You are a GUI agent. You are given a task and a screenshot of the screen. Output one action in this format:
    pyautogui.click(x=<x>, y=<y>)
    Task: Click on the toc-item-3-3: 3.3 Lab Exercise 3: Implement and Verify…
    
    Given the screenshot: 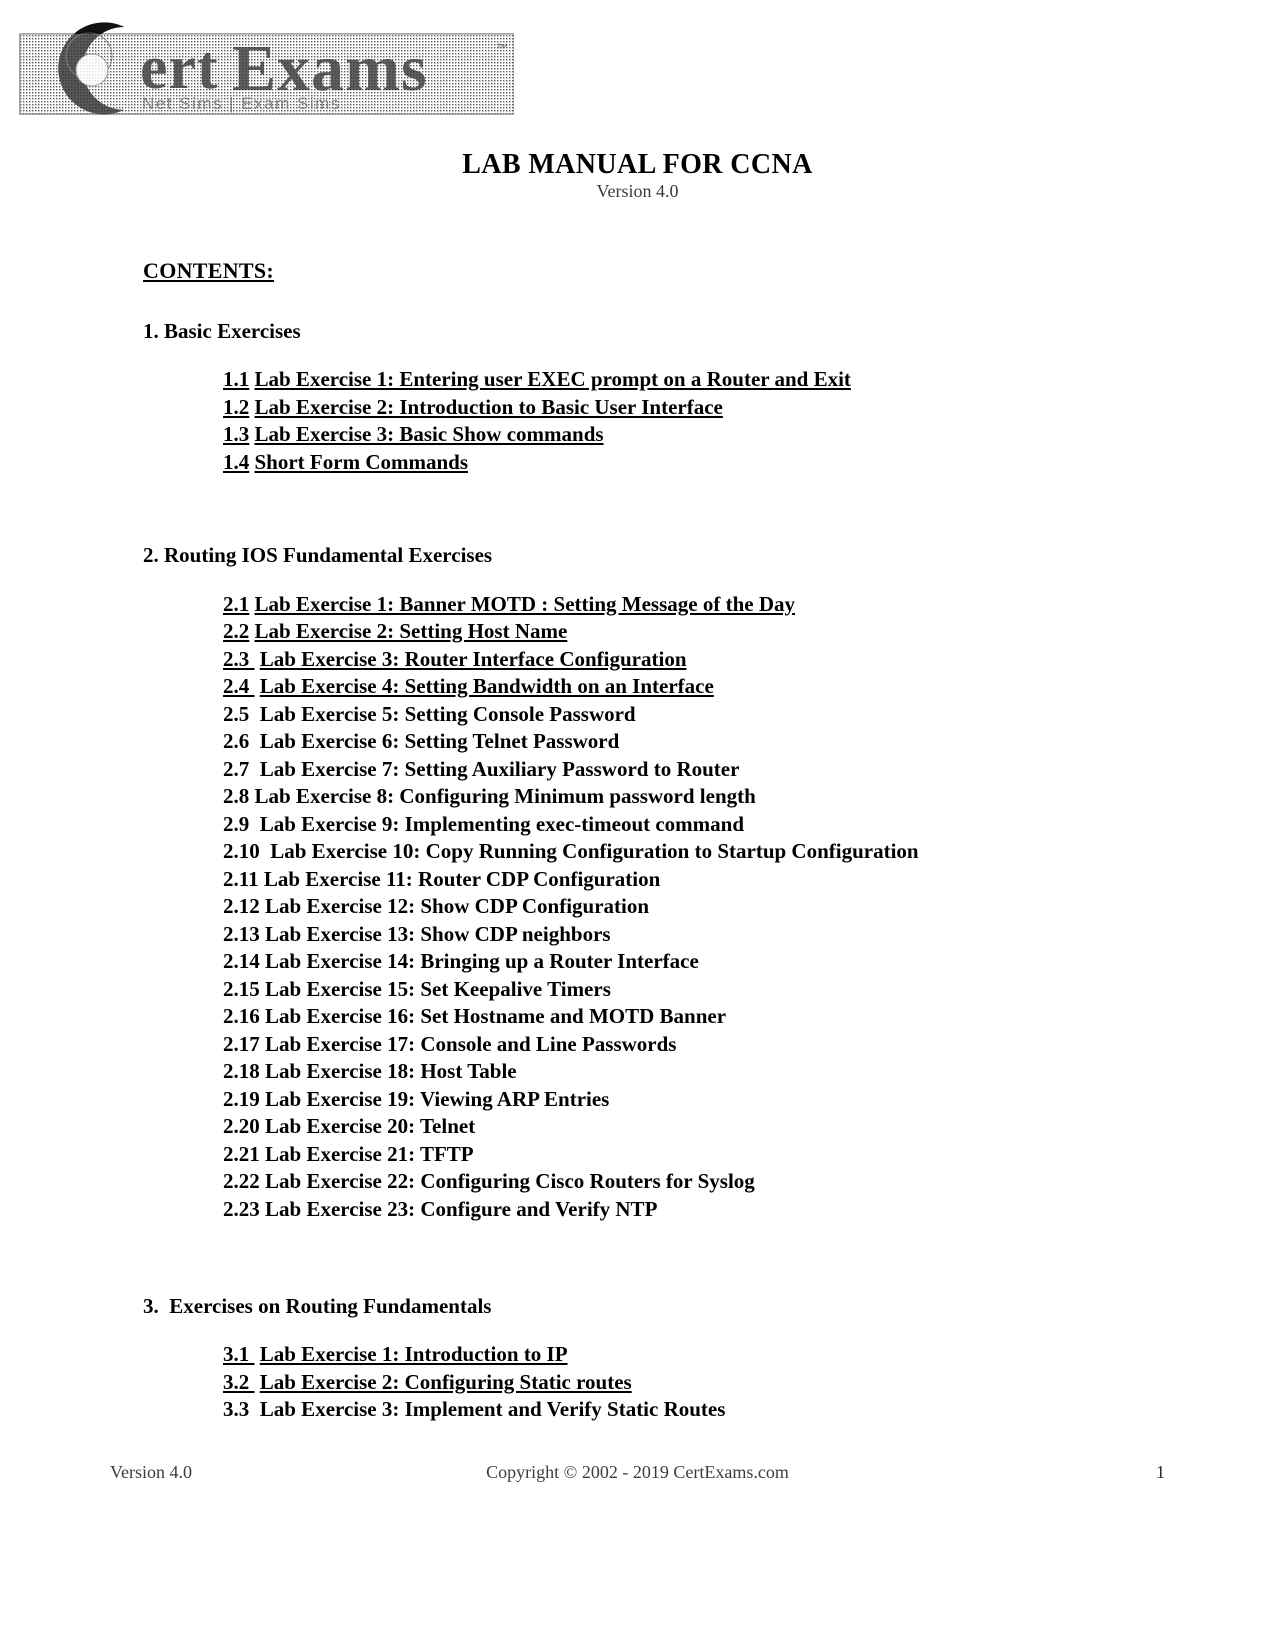 What is the action you would take?
    pyautogui.click(x=643, y=1410)
    